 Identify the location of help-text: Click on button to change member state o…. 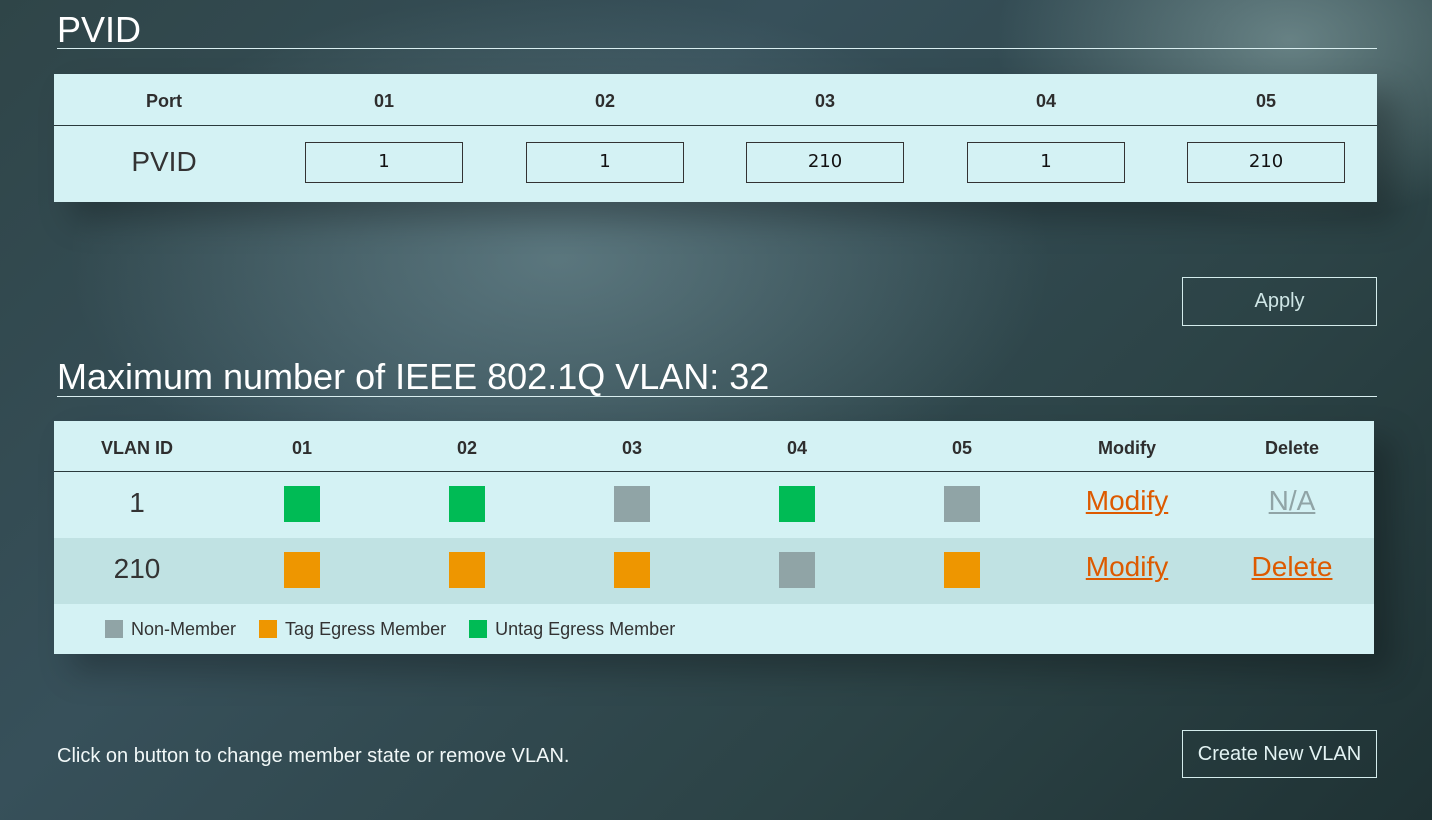
(313, 756).